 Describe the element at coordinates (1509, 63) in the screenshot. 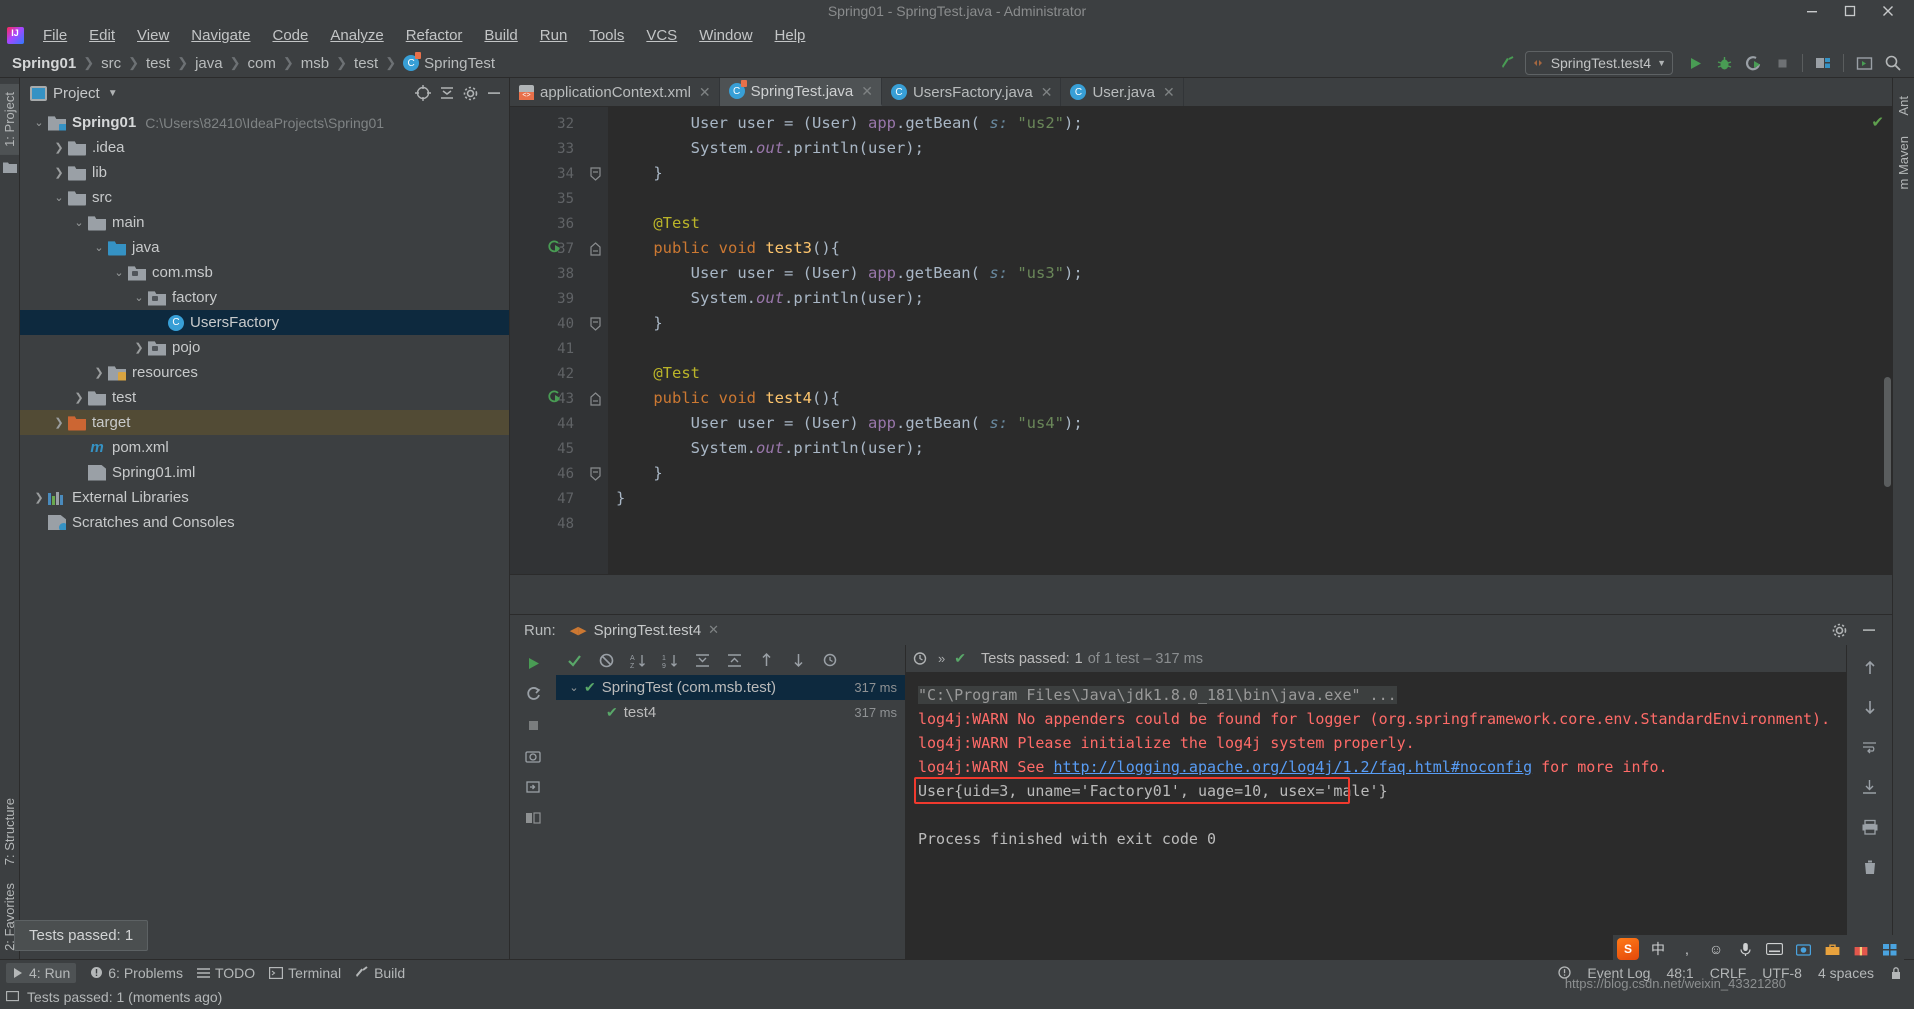

I see `build-icon` at that location.